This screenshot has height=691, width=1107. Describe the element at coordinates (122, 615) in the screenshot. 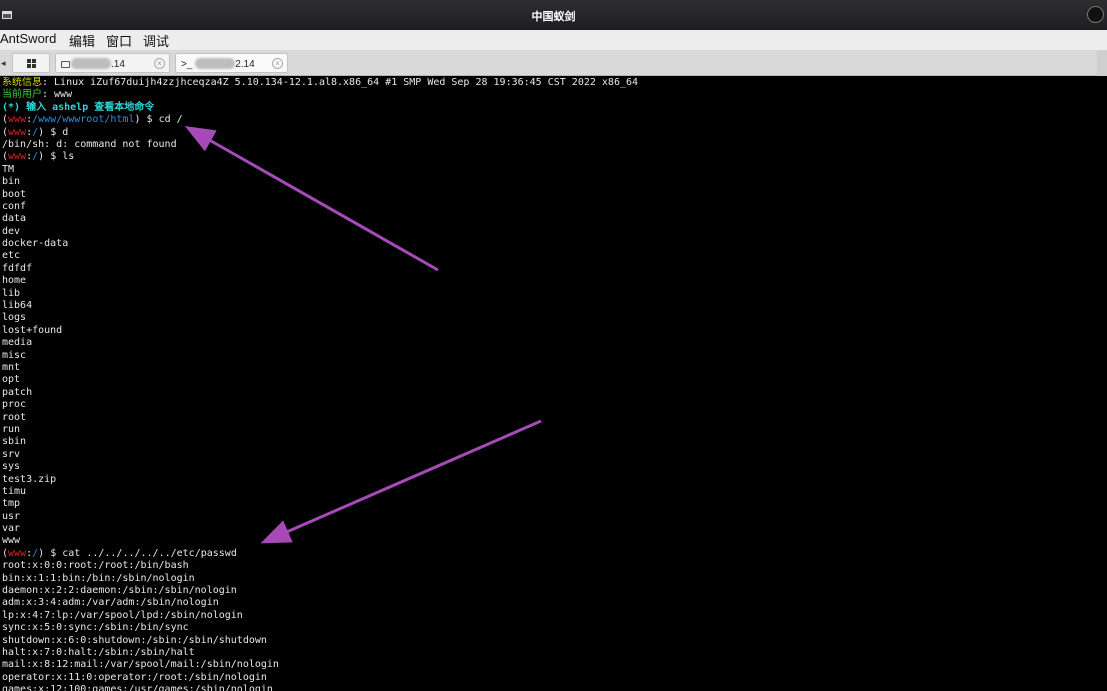

I see `passwd-entry: lp:x:4:7:lp:/var/spool/lpd:/sbin/nologin` at that location.